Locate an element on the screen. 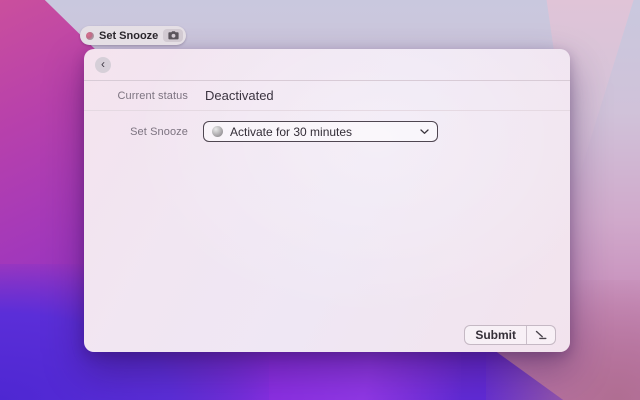 Image resolution: width=640 pixels, height=400 pixels. return-key-icon is located at coordinates (541, 335).